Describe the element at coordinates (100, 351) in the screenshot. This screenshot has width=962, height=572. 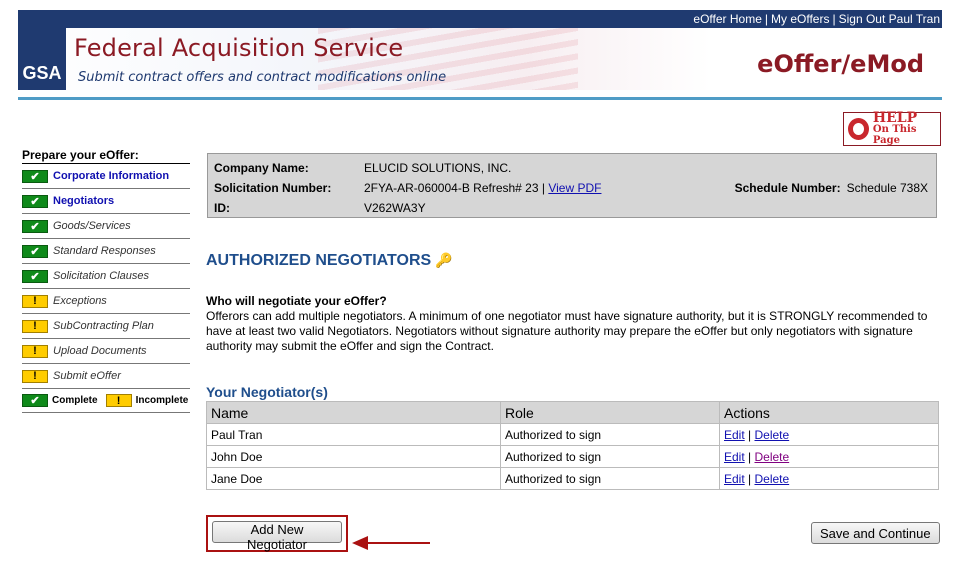
I see `sidebar-item-label: Upload Documents` at that location.